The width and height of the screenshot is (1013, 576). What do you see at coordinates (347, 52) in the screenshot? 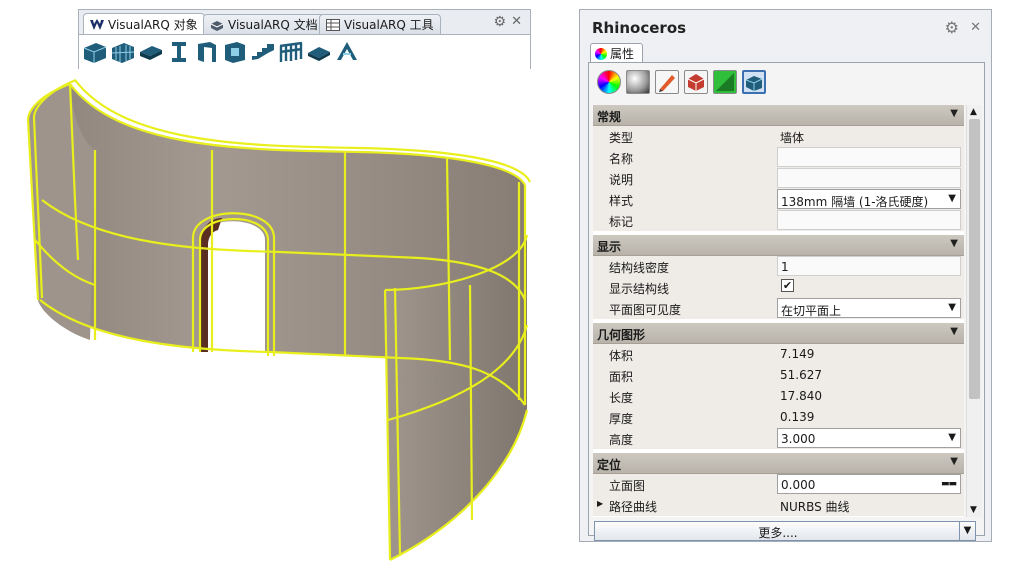
I see `column-button` at bounding box center [347, 52].